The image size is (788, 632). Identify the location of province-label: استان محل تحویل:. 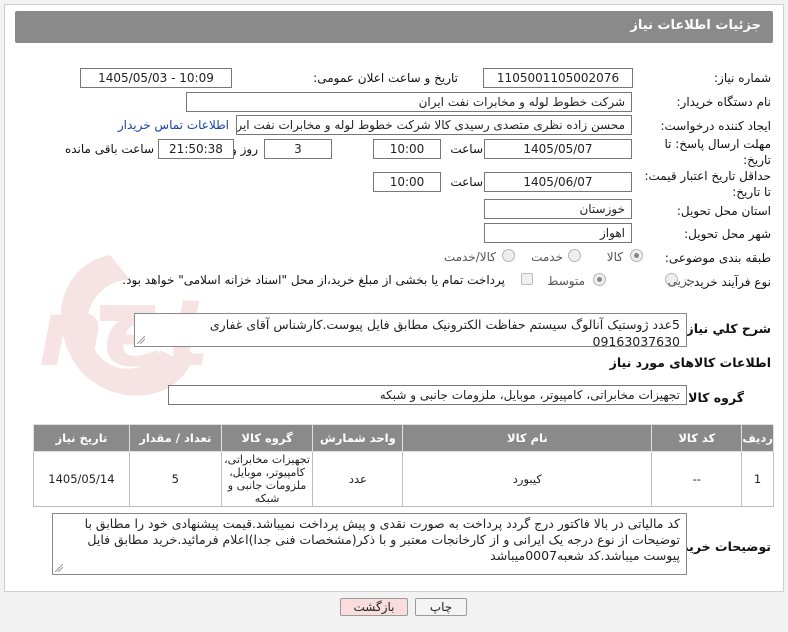
(723, 211).